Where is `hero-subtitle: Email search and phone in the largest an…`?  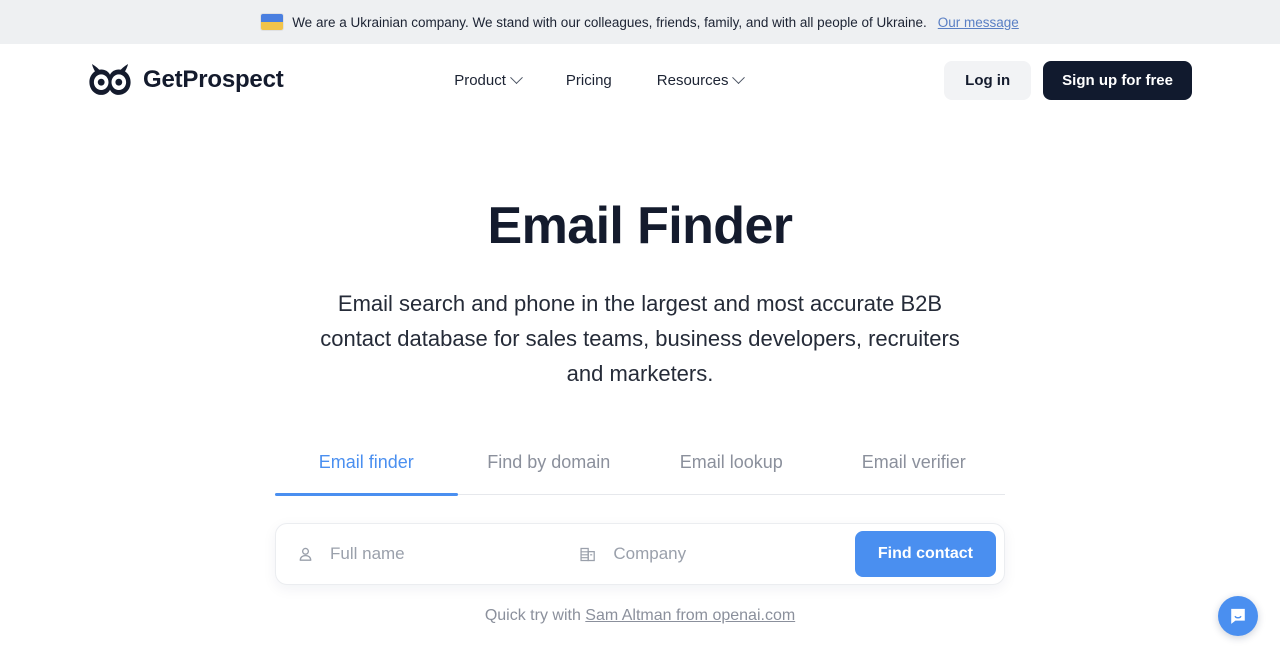
hero-subtitle: Email search and phone in the largest an… is located at coordinates (640, 339).